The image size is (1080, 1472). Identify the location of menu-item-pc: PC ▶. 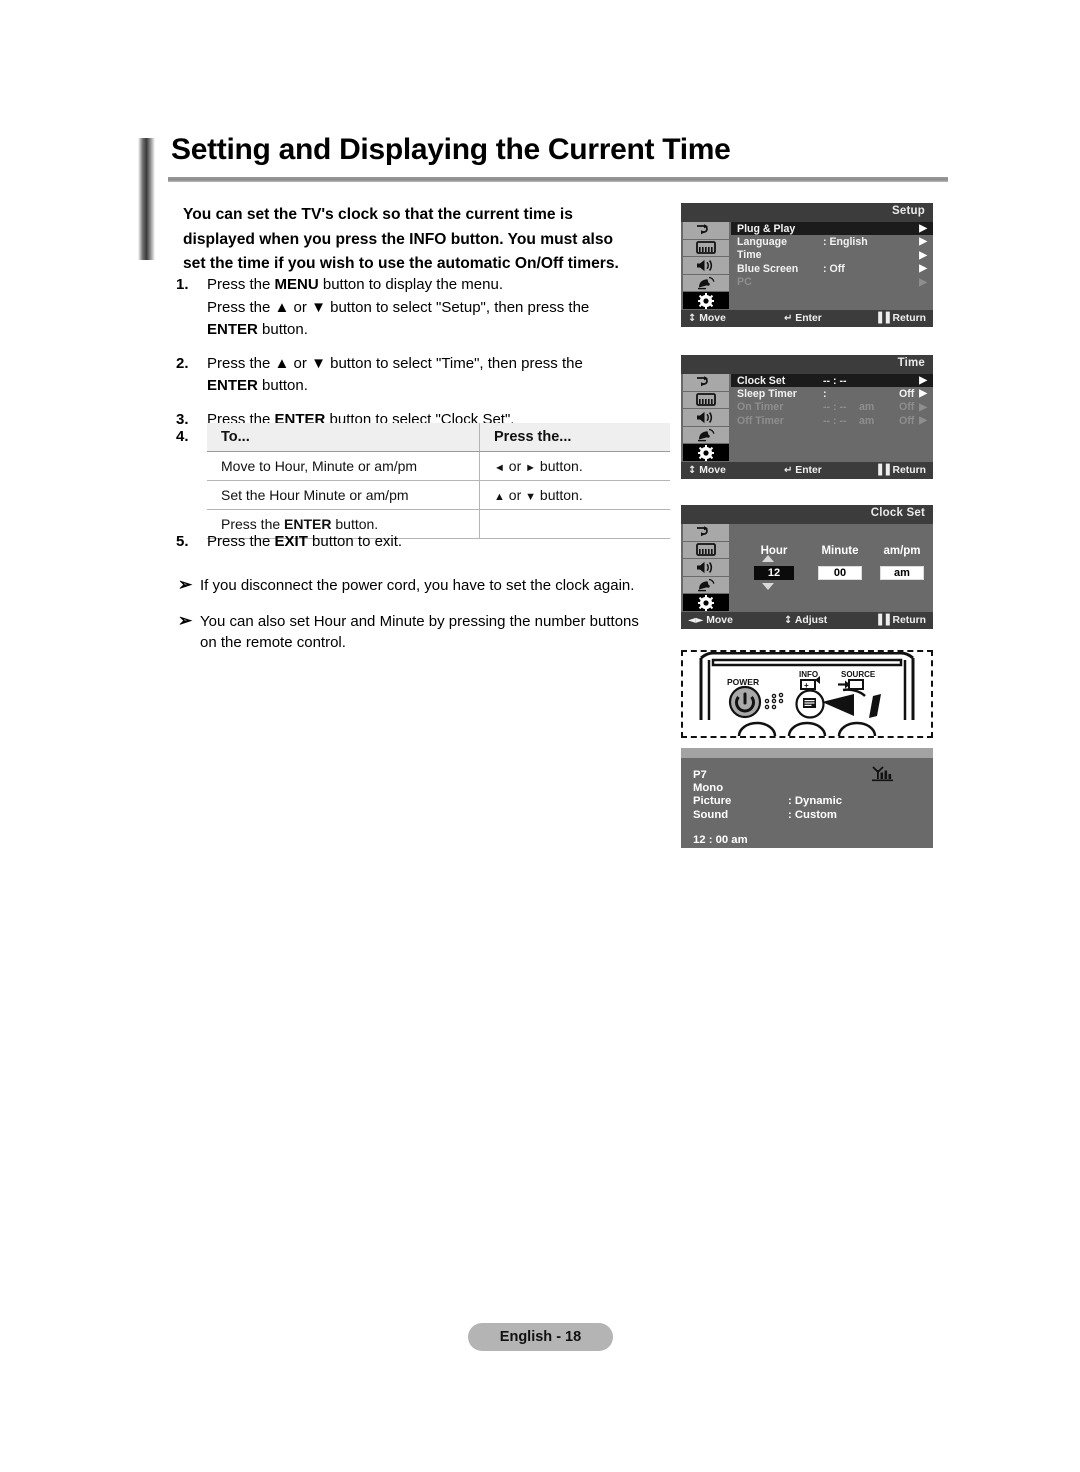
(832, 282).